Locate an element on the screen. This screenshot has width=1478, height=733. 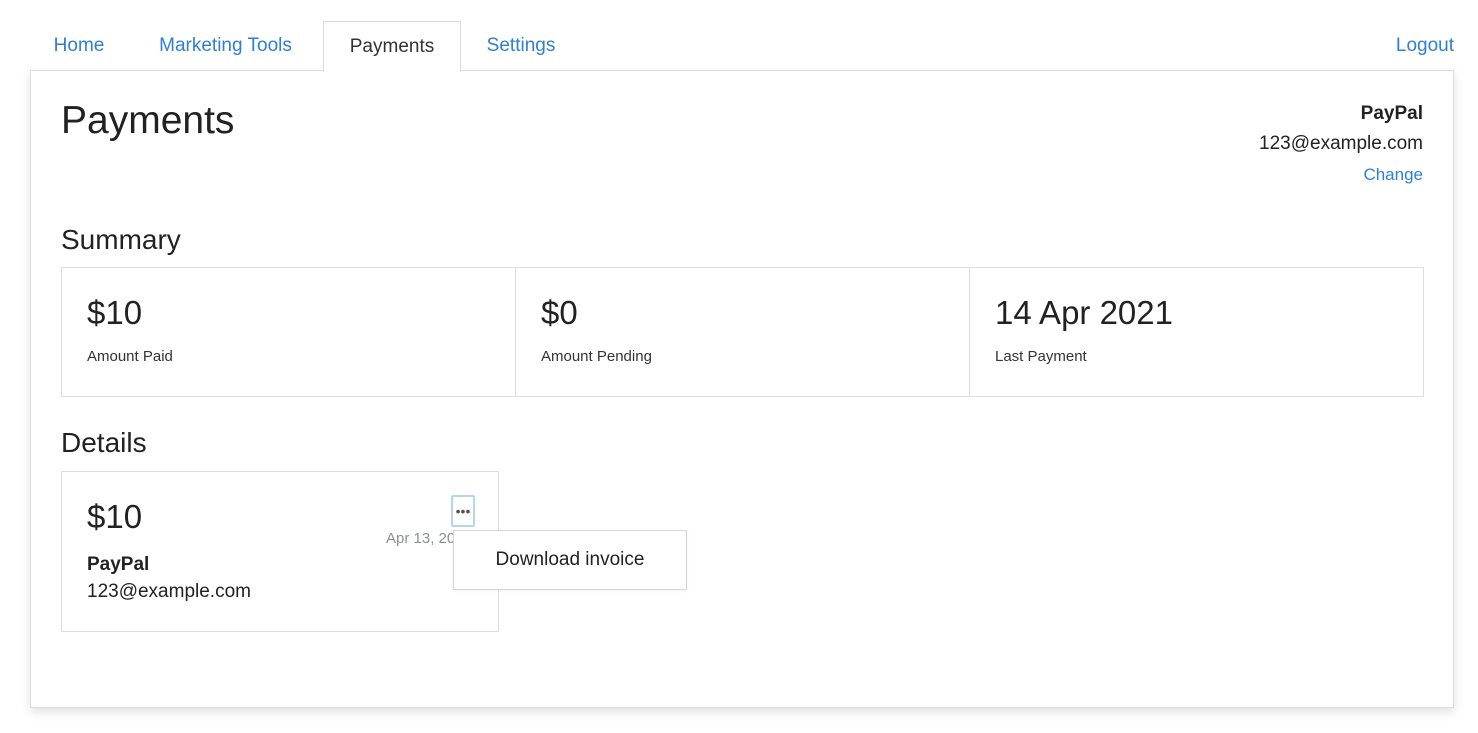
payment-date: Apr 13, 2021 is located at coordinates (421, 538).